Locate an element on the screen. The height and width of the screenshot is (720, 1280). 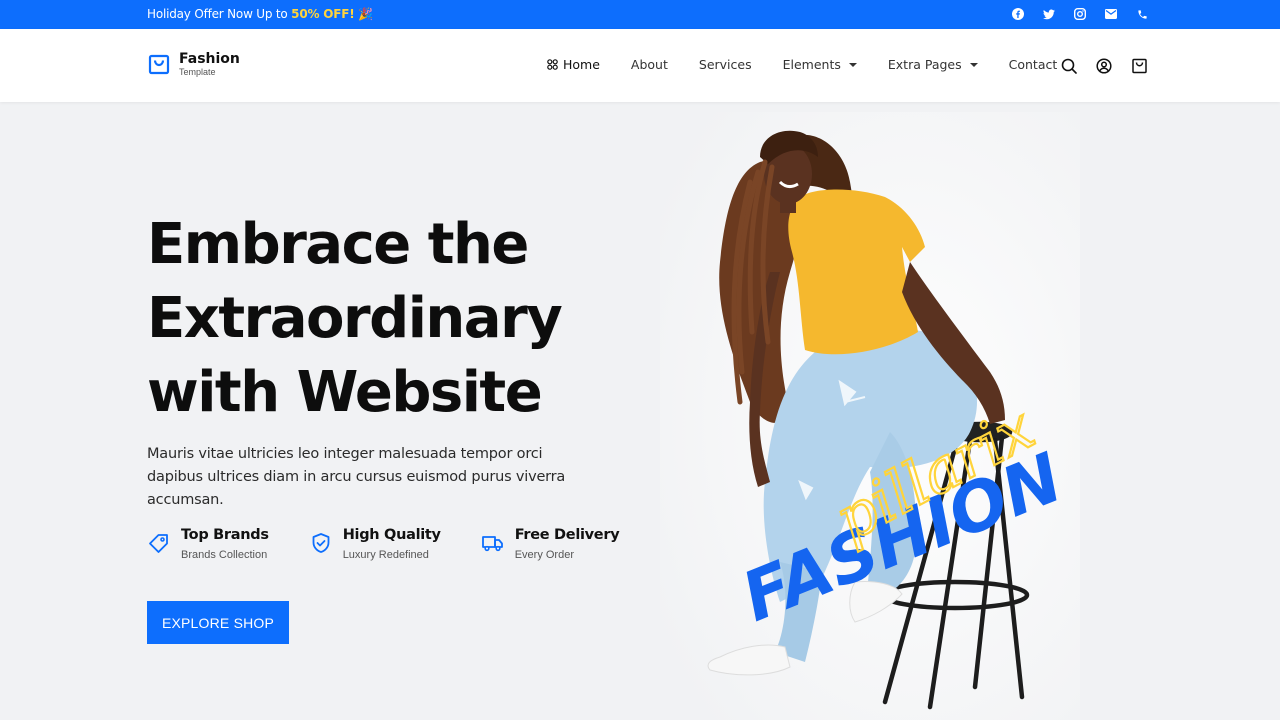
holiday-offer-text: Holiday Offer Now Up to 50% OFF! 🎉 is located at coordinates (260, 14).